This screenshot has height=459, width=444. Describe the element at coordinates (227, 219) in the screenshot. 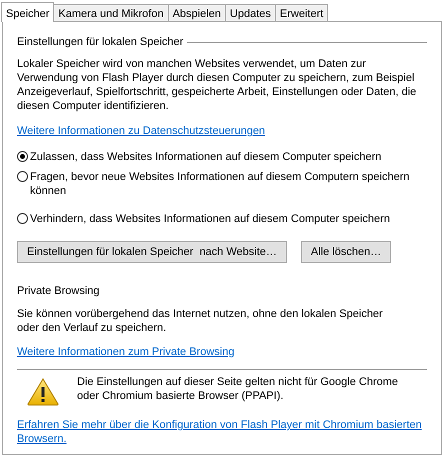

I see `radio-label: Verhindern, dass Websites Informationen auf diesem Computer speichern` at that location.